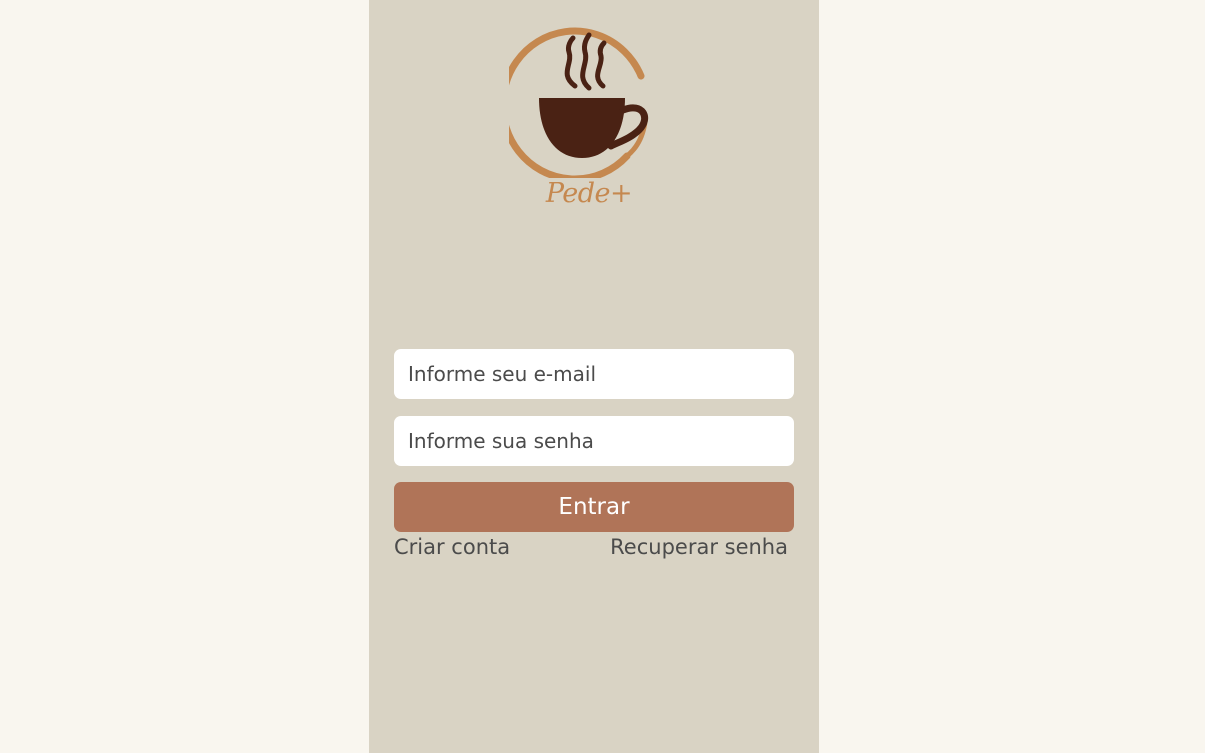  Describe the element at coordinates (573, 105) in the screenshot. I see `coffee-cup-icon` at that location.